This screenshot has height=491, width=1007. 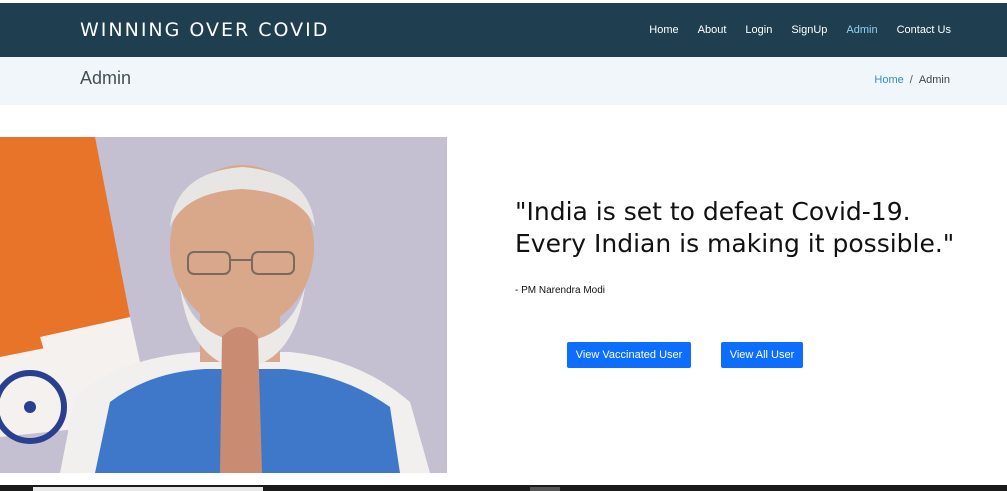 I want to click on breadcrumb-current: Admin, so click(x=934, y=80).